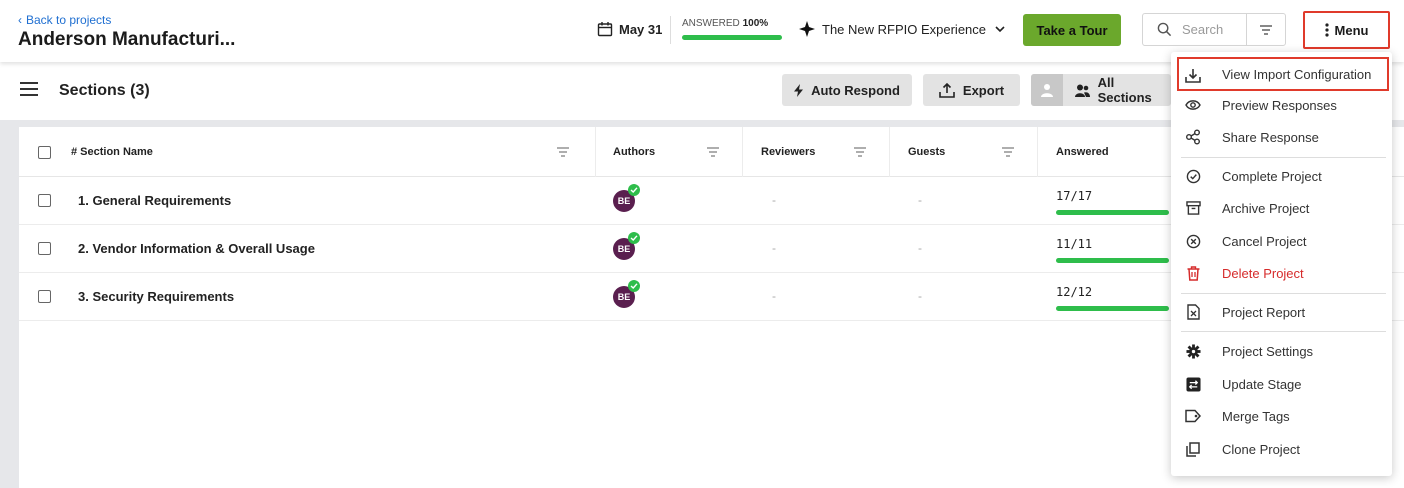  What do you see at coordinates (1124, 90) in the screenshot?
I see `all-sections-label: All Sections` at bounding box center [1124, 90].